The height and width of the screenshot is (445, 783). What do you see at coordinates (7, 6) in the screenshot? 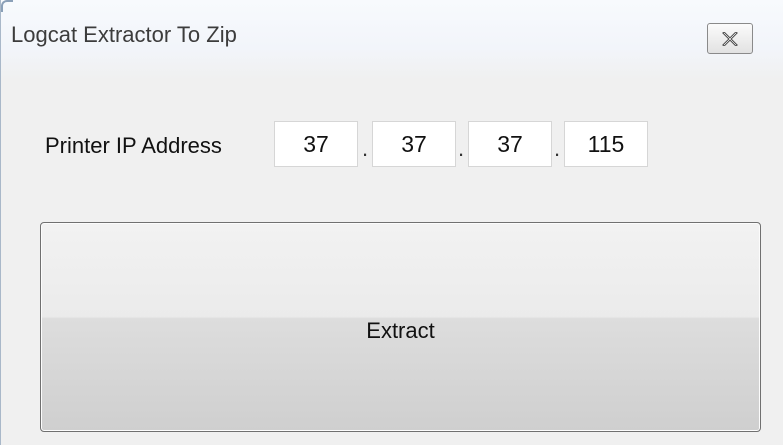
I see `window-frame-corner` at bounding box center [7, 6].